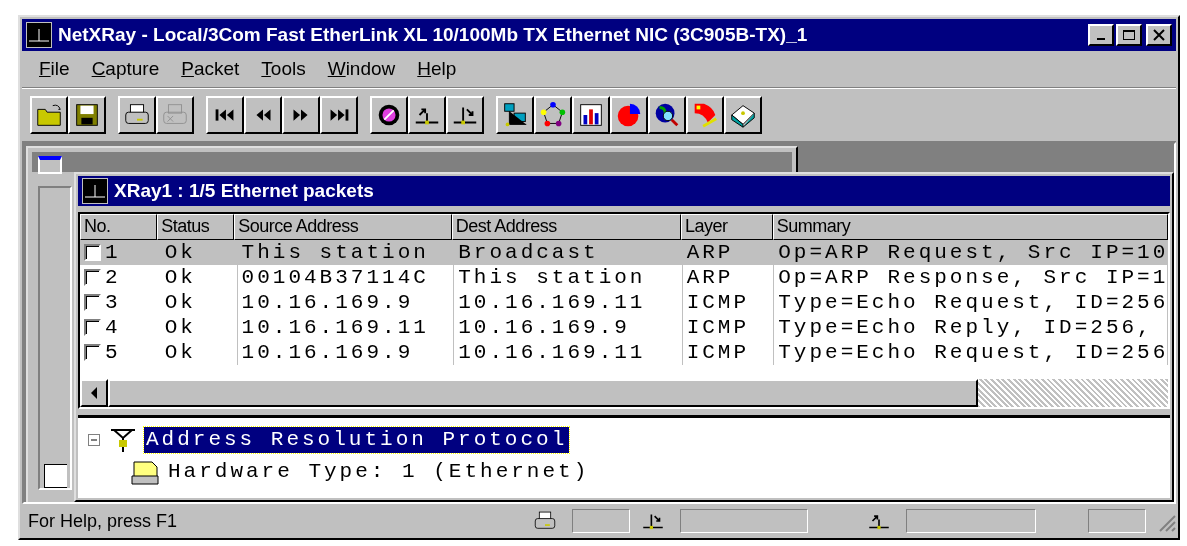  I want to click on scrollbar-thumb, so click(543, 393).